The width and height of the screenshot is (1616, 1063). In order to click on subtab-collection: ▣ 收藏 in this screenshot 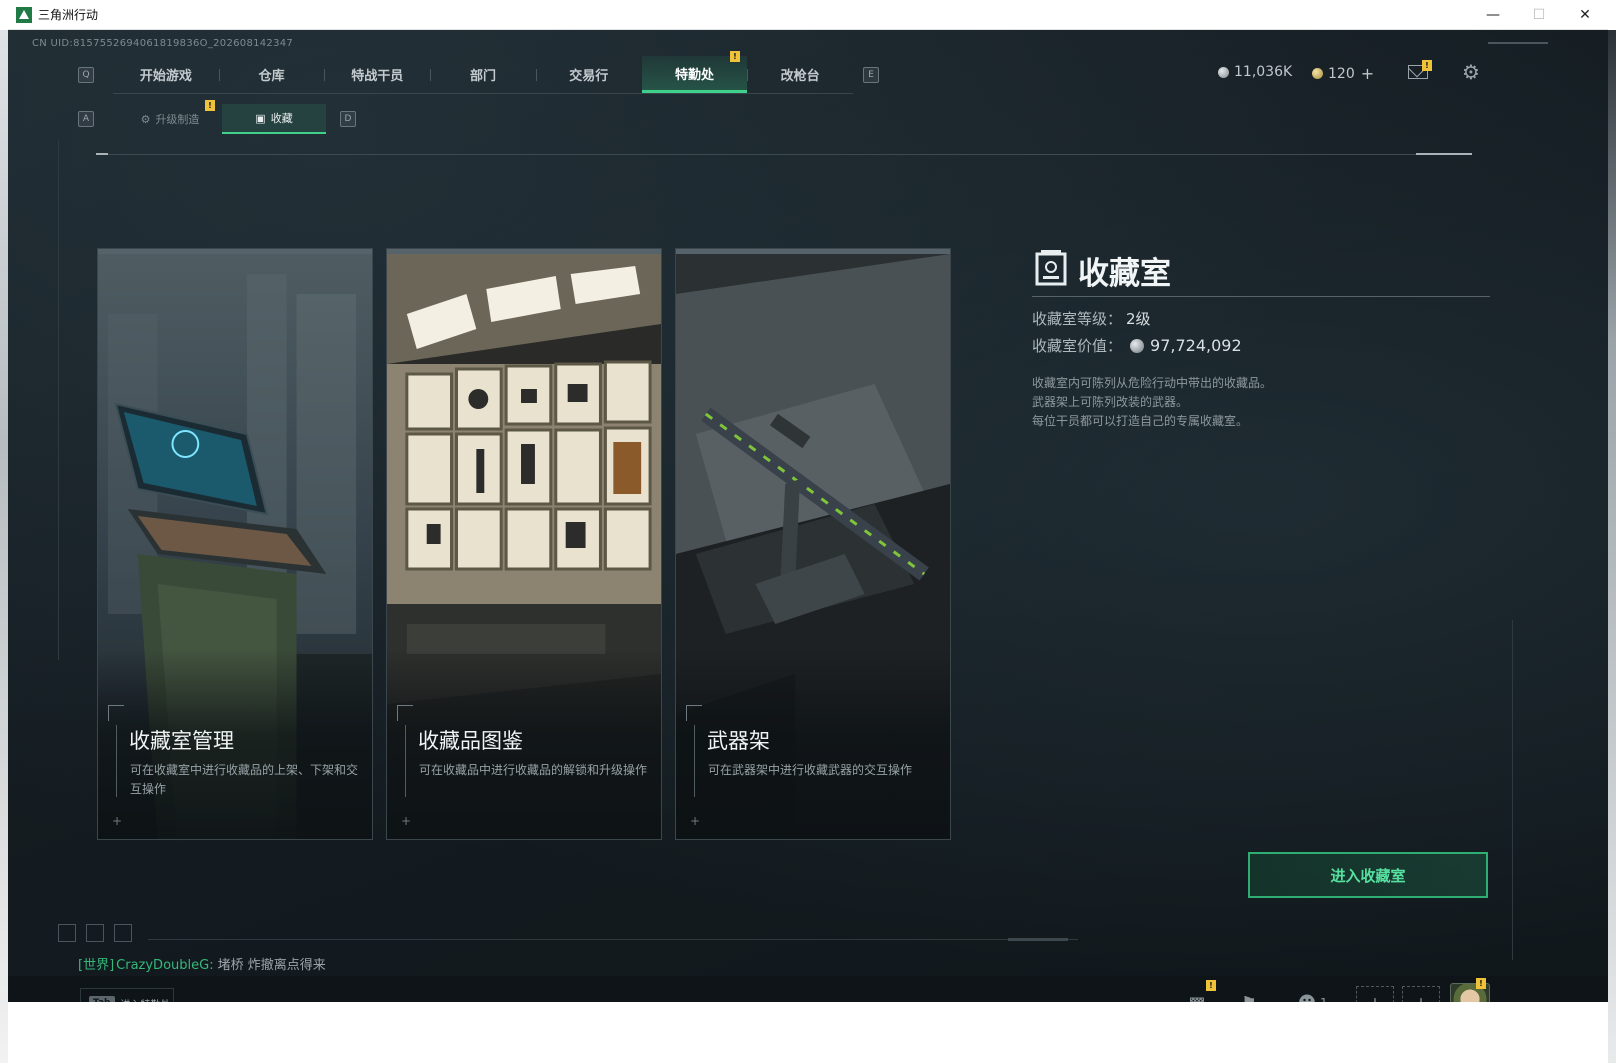, I will do `click(274, 119)`.